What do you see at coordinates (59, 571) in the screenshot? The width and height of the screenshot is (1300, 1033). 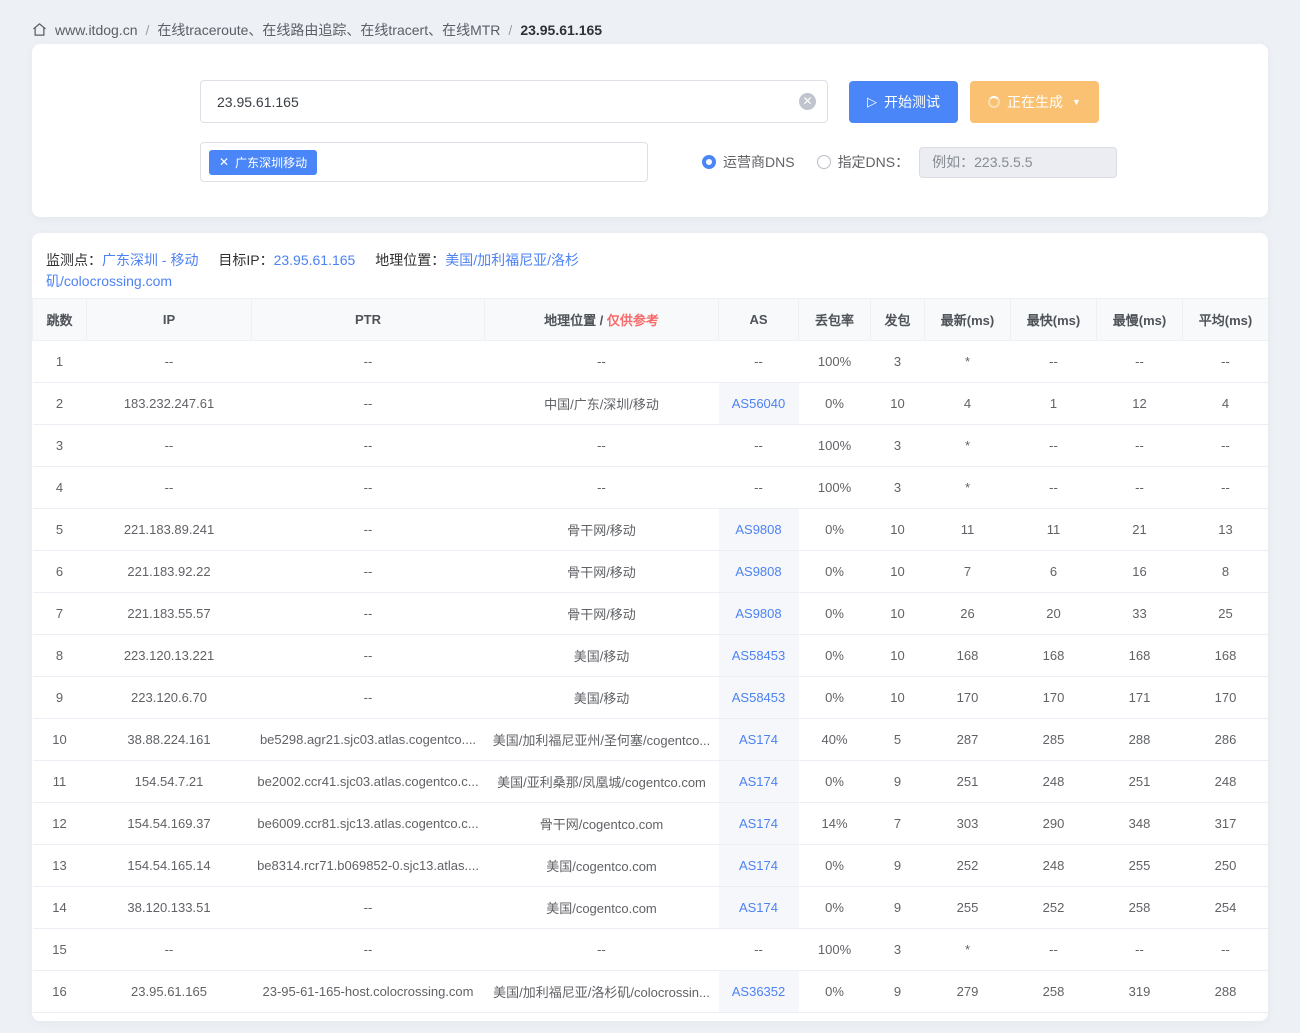 I see `cell-hop: 6` at bounding box center [59, 571].